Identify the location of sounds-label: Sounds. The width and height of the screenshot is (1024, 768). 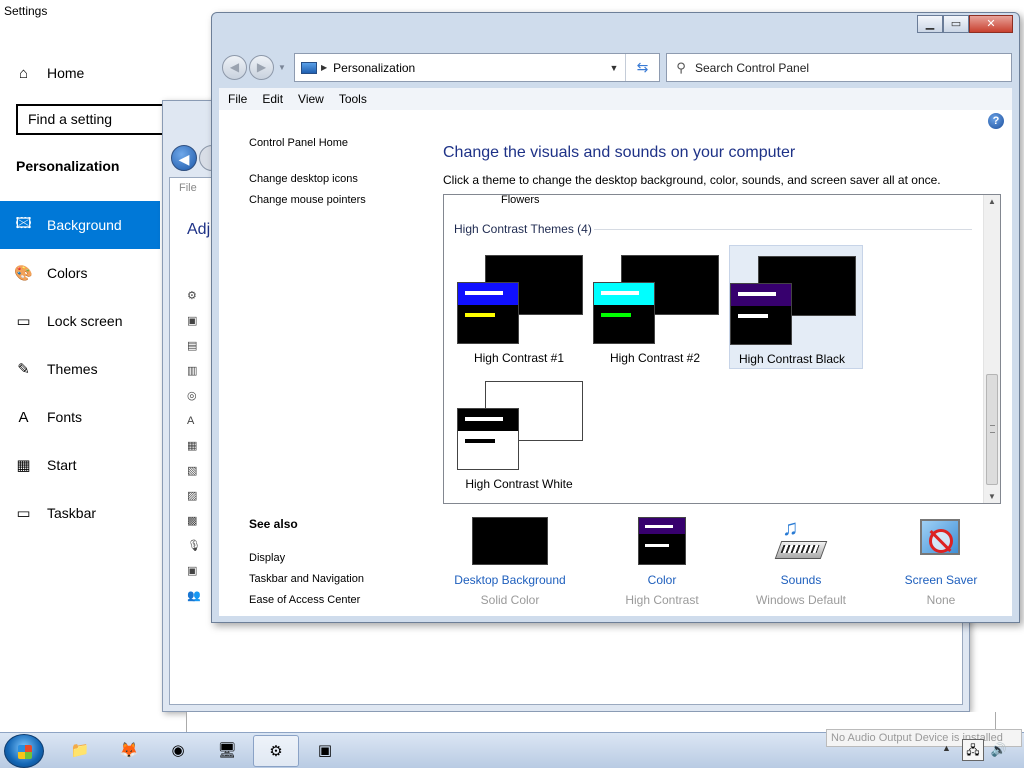
(801, 580).